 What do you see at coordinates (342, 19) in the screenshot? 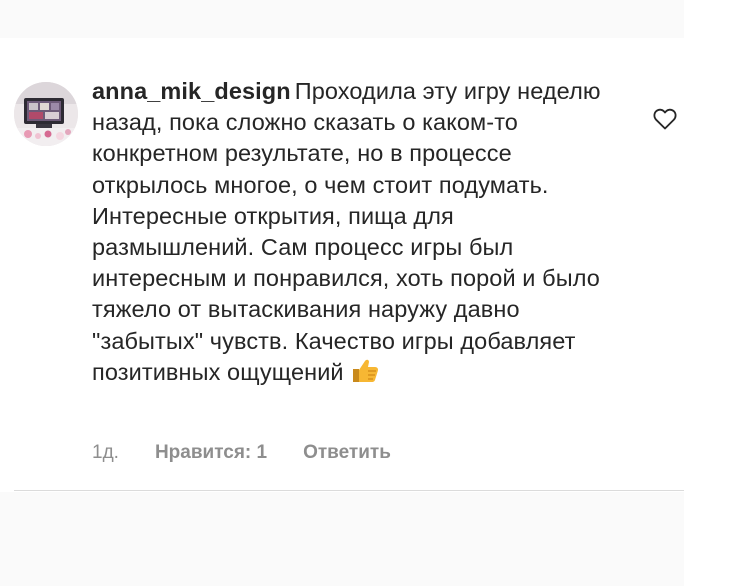
I see `previous-comment-area` at bounding box center [342, 19].